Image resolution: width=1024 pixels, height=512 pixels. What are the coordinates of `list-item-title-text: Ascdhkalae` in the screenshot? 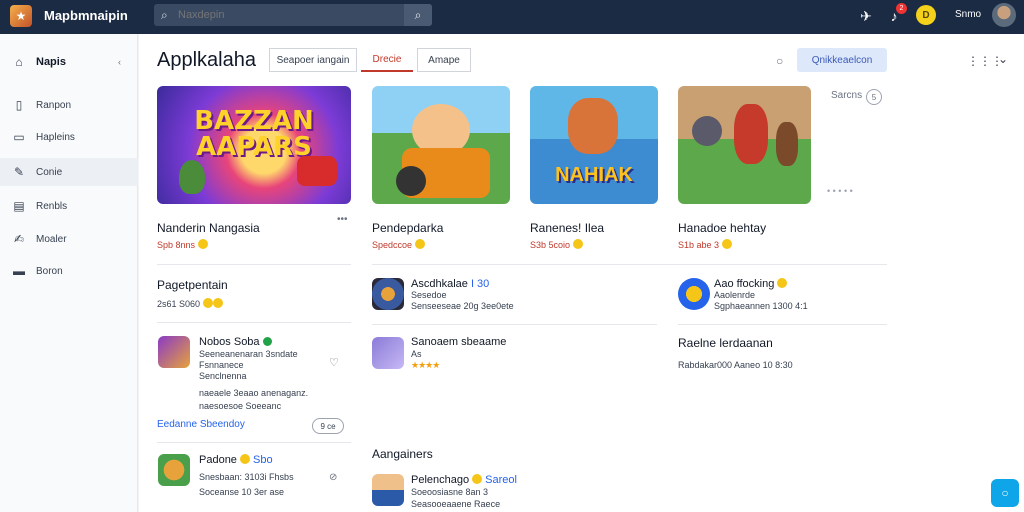 It's located at (439, 284).